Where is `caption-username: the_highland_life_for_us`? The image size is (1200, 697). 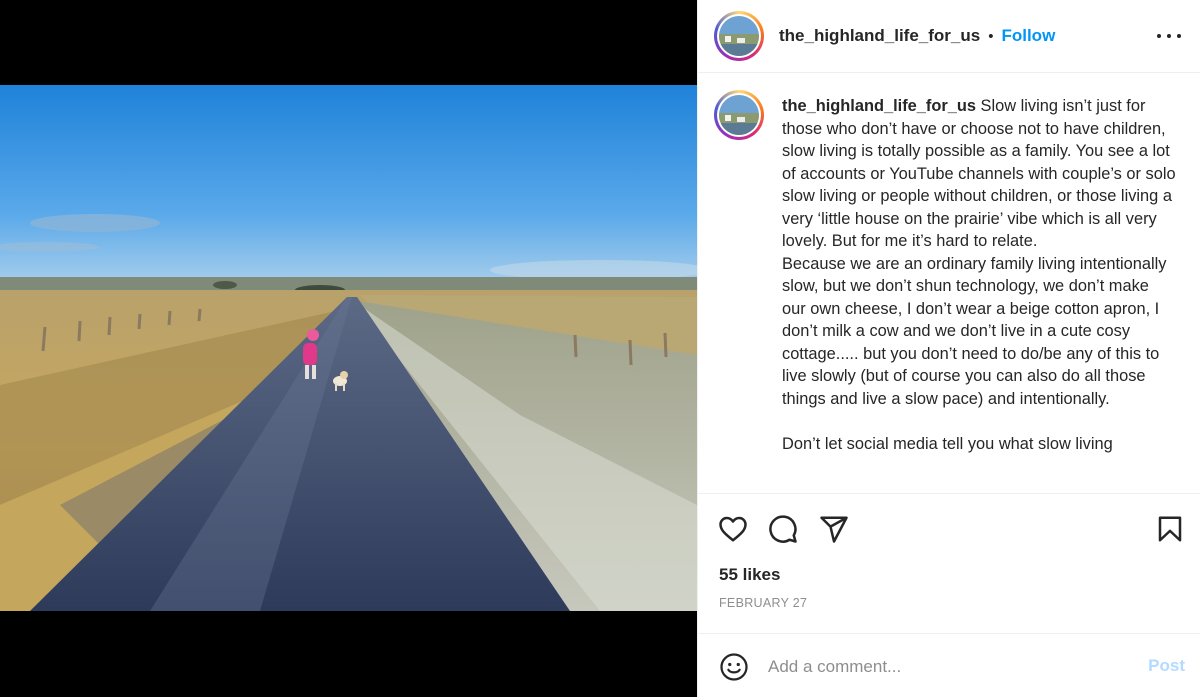
caption-username: the_highland_life_for_us is located at coordinates (879, 106).